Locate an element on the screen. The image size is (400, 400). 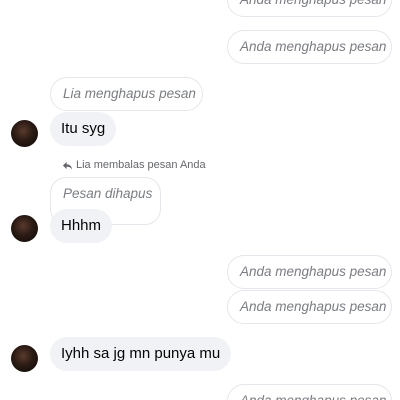
reply-arrow-icon is located at coordinates (67, 165).